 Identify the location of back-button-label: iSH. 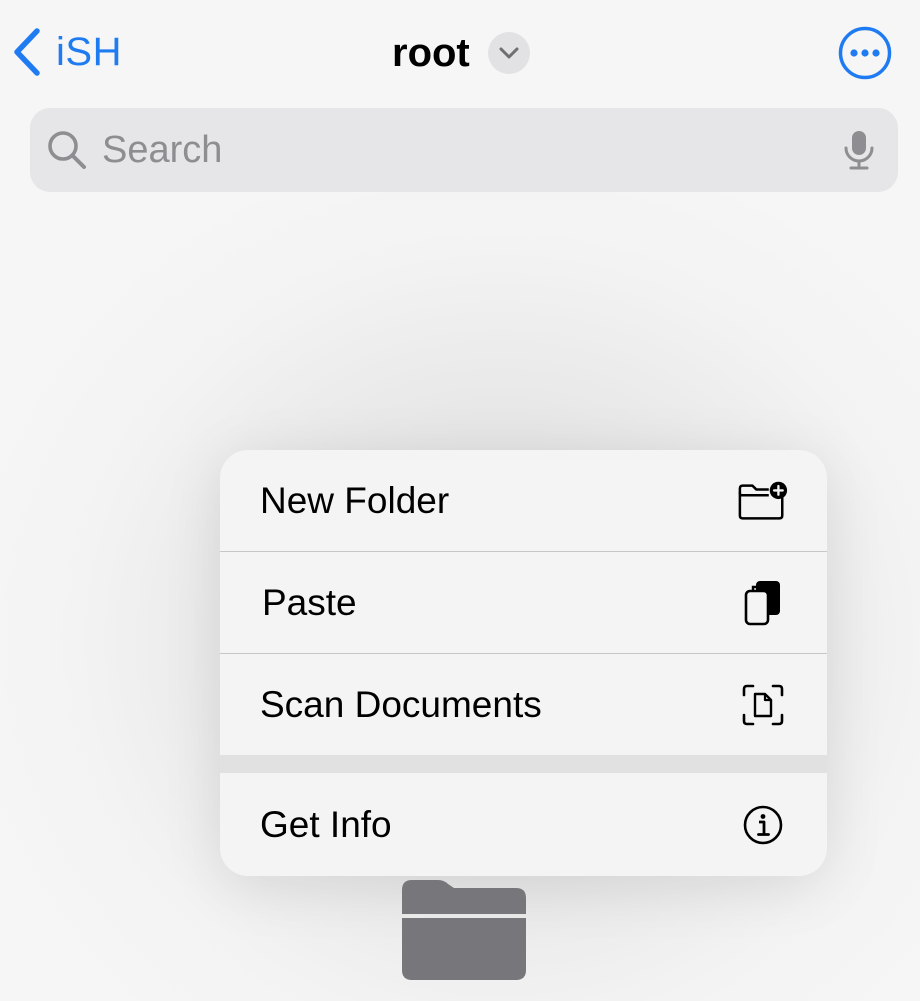
(89, 51).